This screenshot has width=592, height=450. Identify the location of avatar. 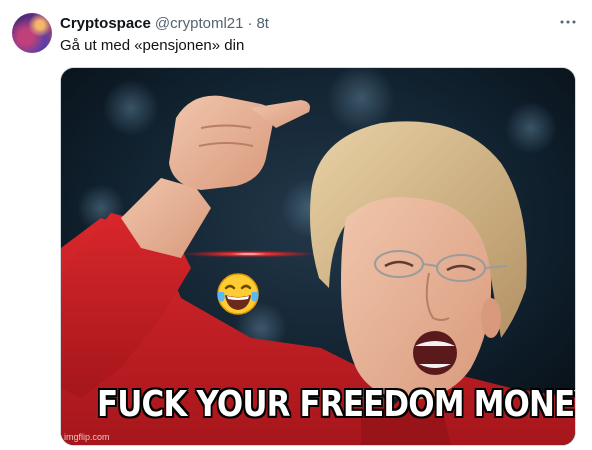
(32, 33).